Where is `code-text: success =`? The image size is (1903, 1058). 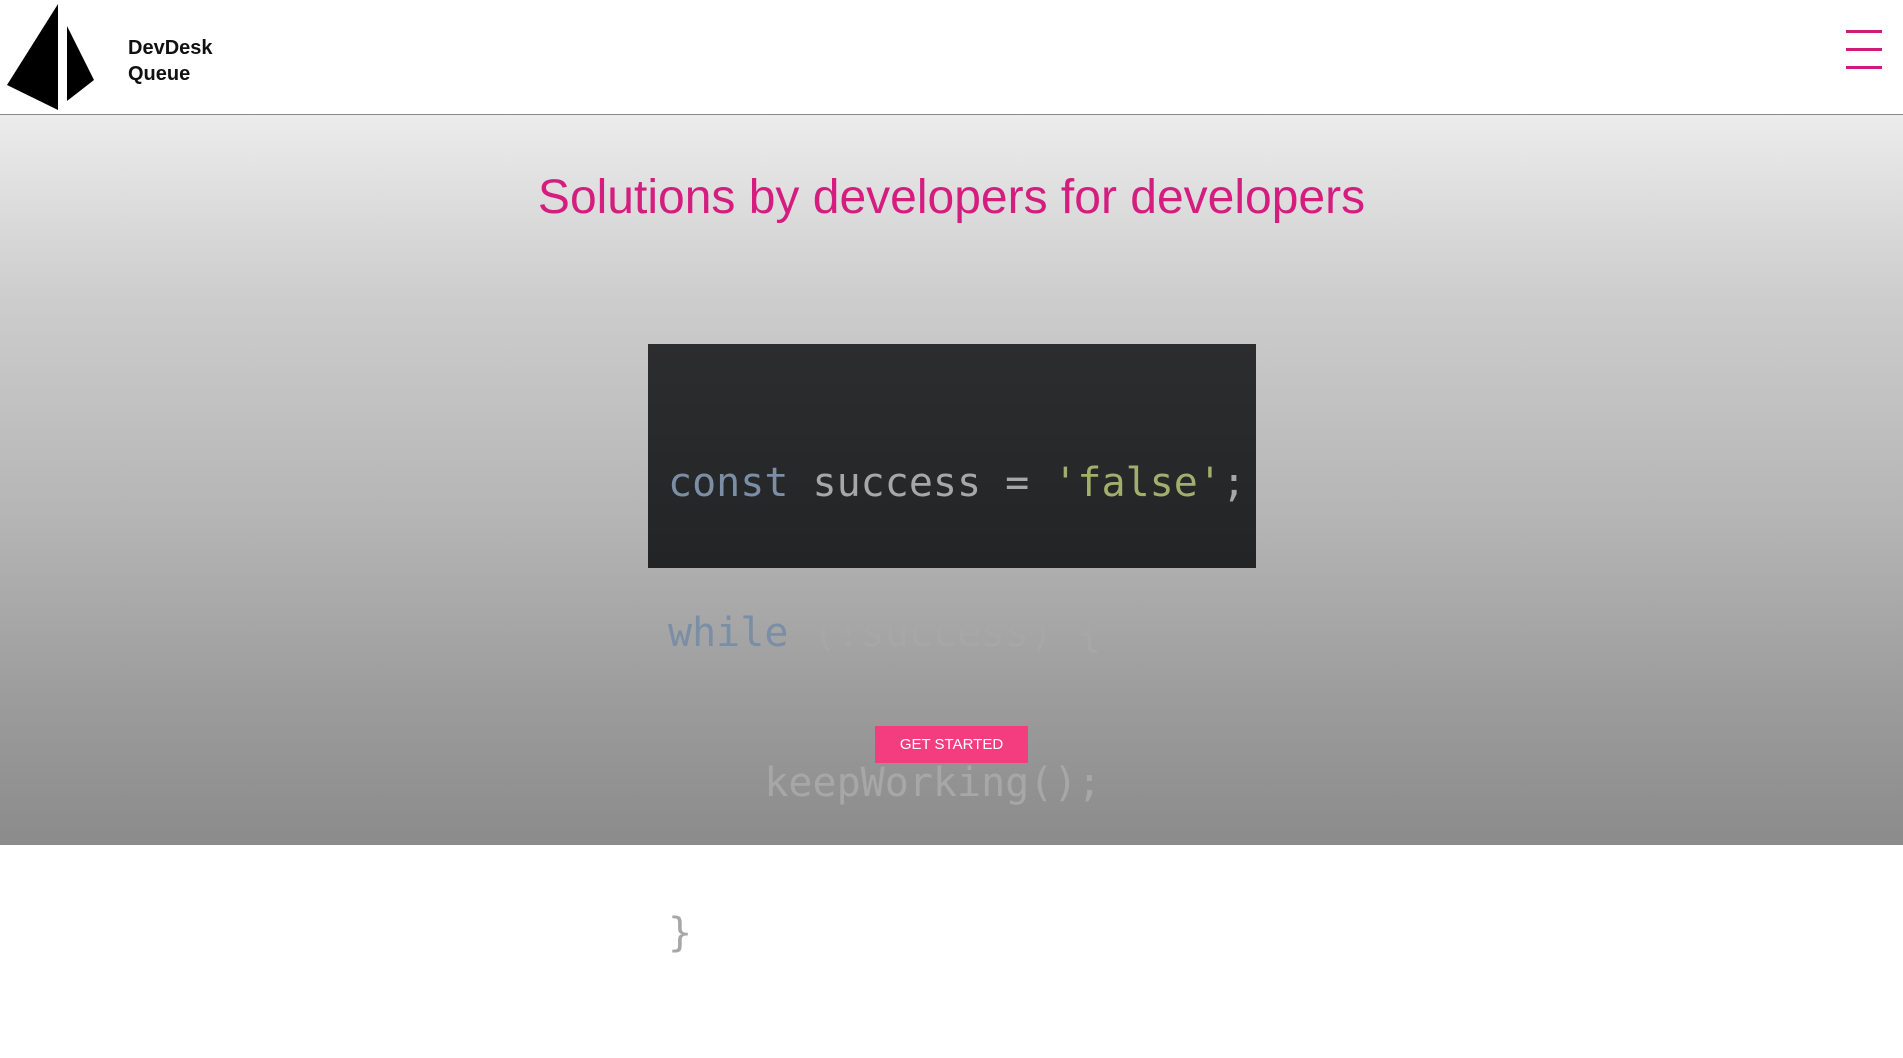 code-text: success = is located at coordinates (921, 483).